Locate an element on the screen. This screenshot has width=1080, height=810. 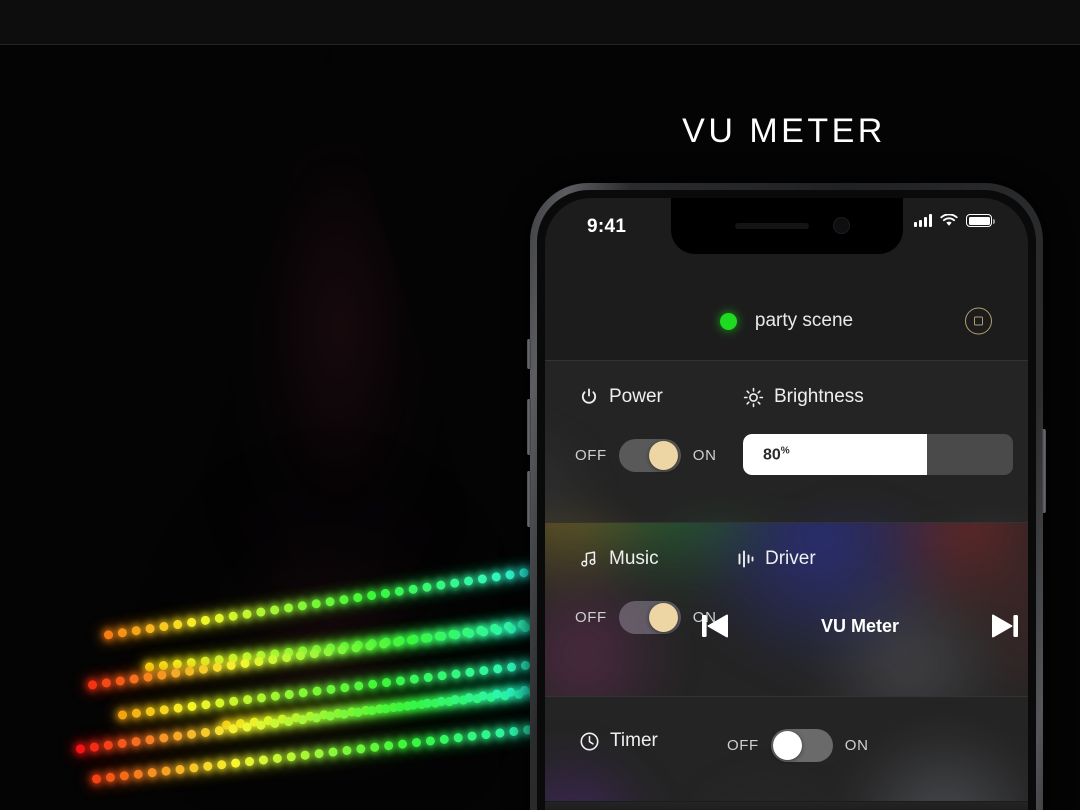
skip-next-icon is located at coordinates (1005, 626).